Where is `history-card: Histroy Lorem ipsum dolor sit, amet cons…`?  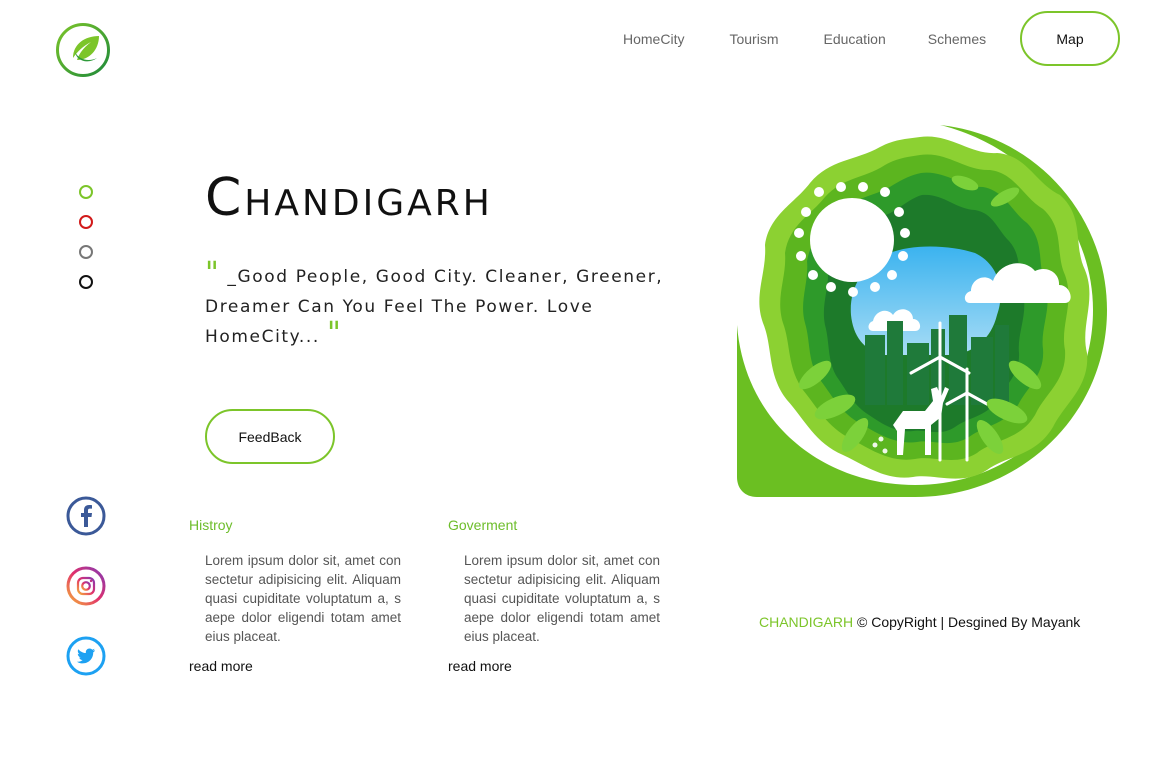 history-card: Histroy Lorem ipsum dolor sit, amet cons… is located at coordinates (299, 596).